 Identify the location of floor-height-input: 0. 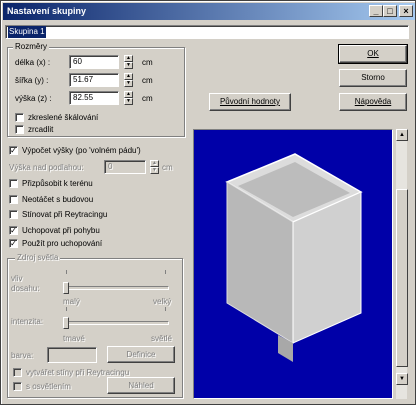
(125, 167).